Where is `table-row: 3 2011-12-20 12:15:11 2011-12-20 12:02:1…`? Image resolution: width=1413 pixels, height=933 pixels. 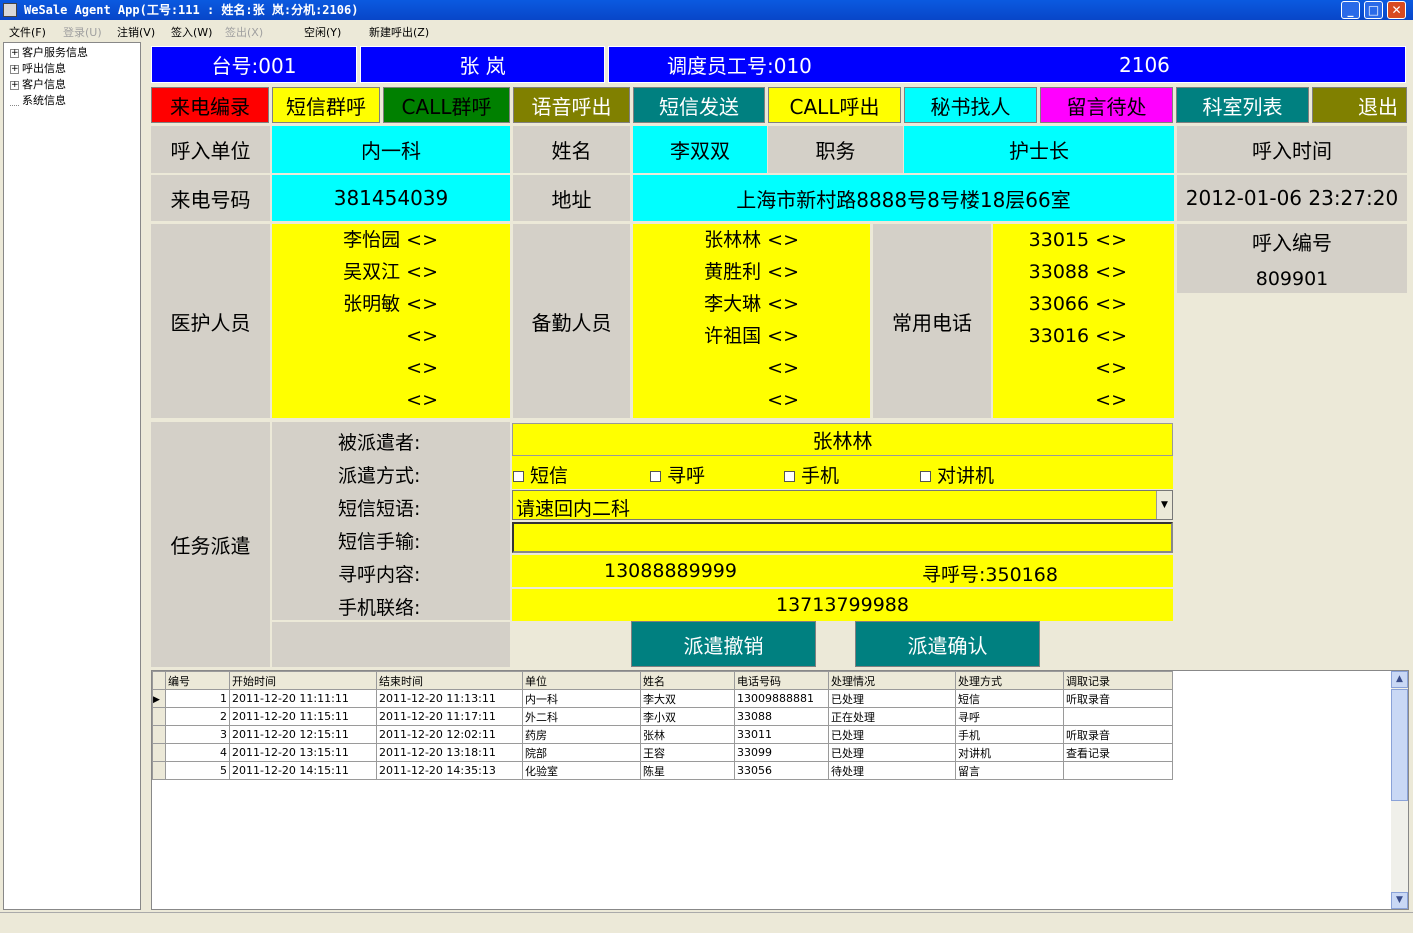 table-row: 3 2011-12-20 12:15:11 2011-12-20 12:02:1… is located at coordinates (662, 734).